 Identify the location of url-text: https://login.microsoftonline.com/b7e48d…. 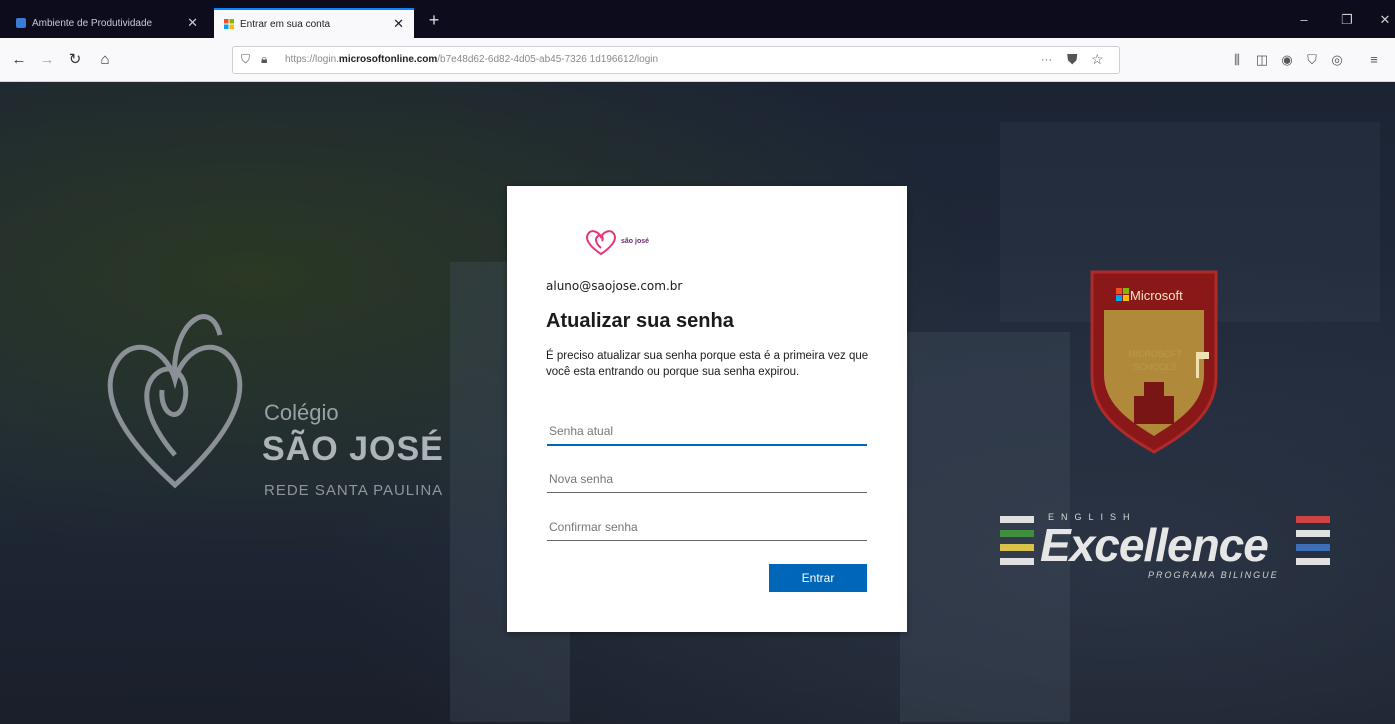
(471, 59).